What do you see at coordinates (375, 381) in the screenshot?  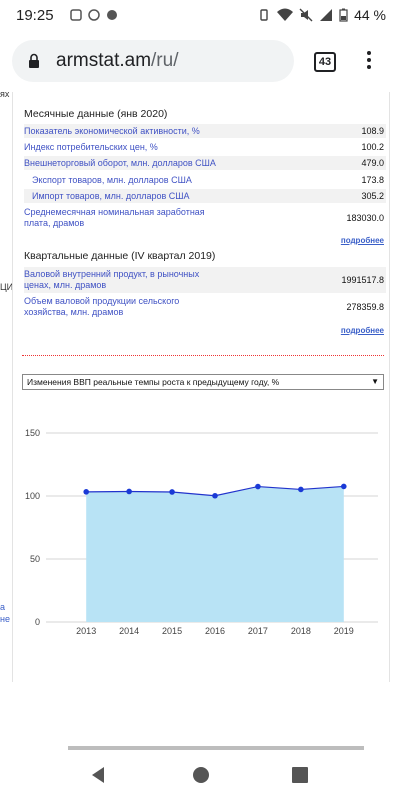 I see `dropdown-arrow-icon: ▼` at bounding box center [375, 381].